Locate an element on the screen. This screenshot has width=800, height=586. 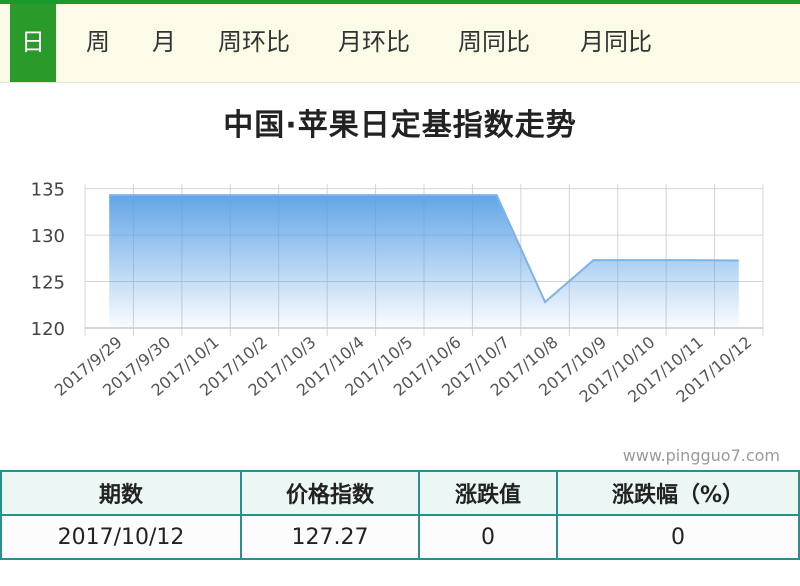
tab-week-year-over-year: 周同比 is located at coordinates (494, 43).